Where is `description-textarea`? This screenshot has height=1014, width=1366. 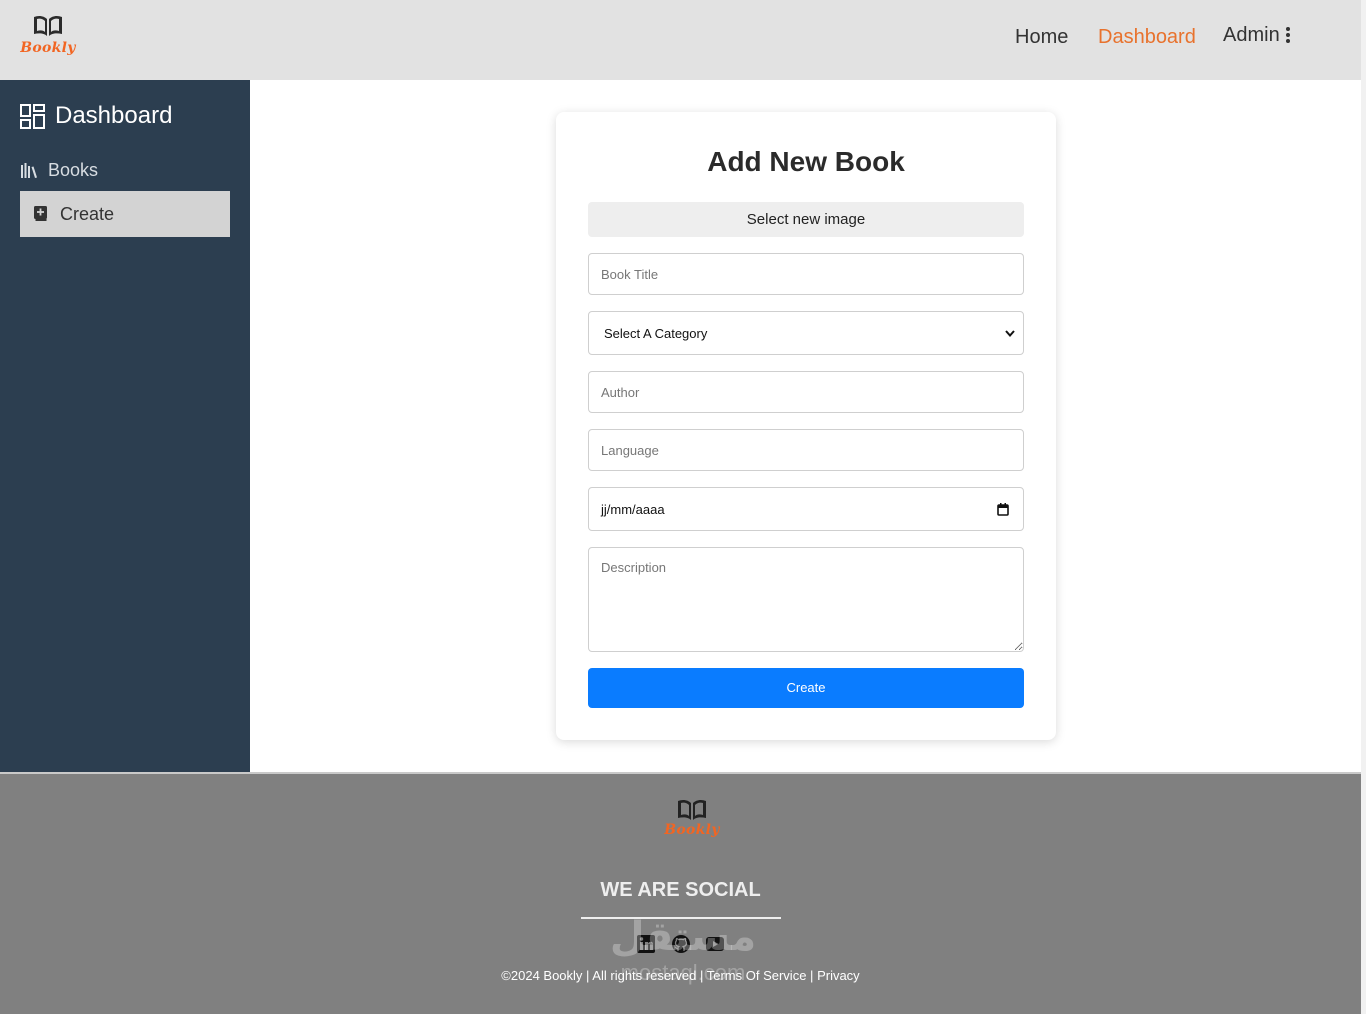 description-textarea is located at coordinates (806, 599).